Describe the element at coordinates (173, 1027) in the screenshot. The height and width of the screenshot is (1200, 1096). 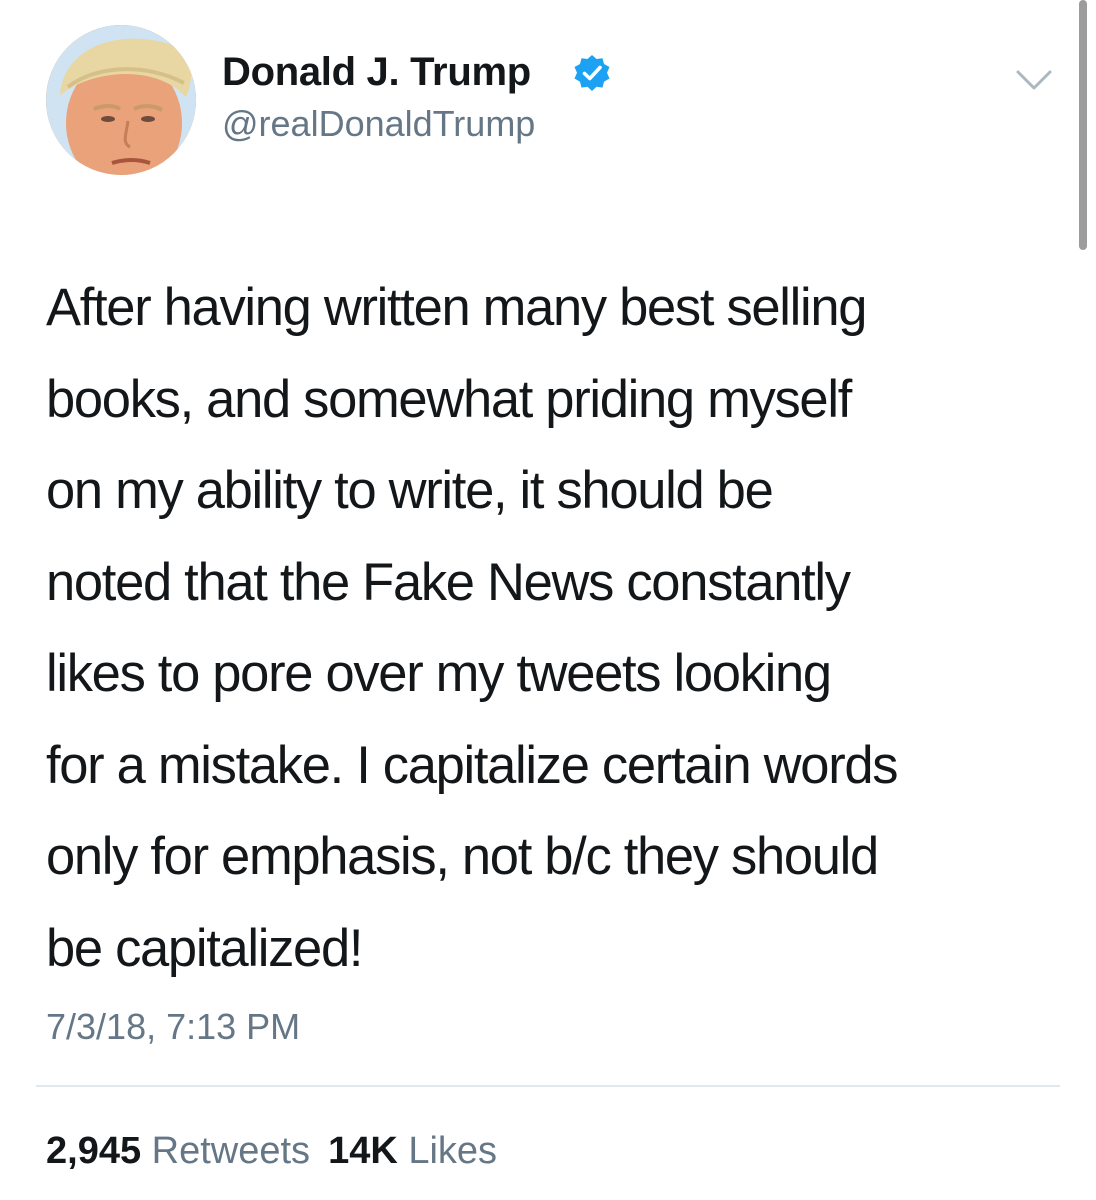
I see `tweet-timestamp: 7/3/18, 7:13 PM` at that location.